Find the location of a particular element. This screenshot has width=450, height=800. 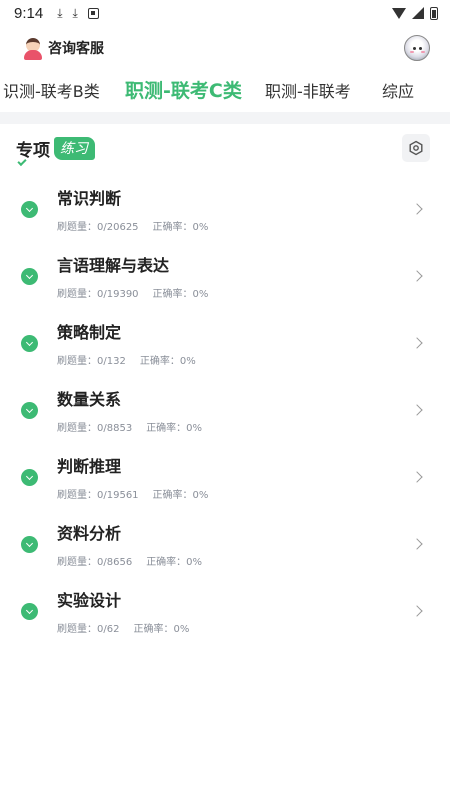

item-count: 刷题量：0/19390 is located at coordinates (98, 294).